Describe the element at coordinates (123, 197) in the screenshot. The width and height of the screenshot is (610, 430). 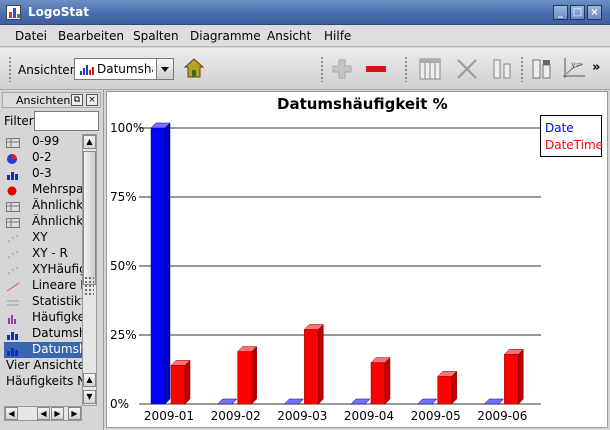
I see `y-tick-label: 75%` at that location.